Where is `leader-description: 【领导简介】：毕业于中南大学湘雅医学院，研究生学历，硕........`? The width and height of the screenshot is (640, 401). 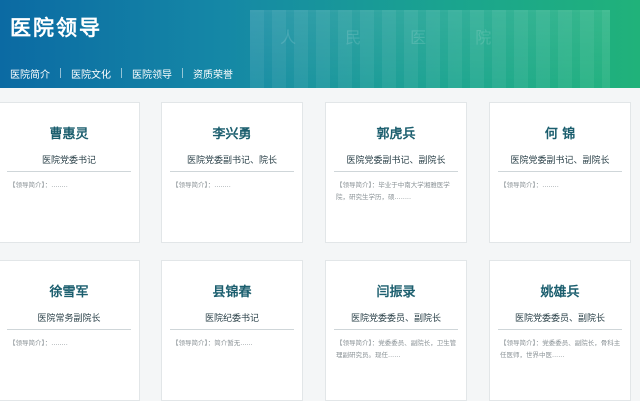 leader-description: 【领导简介】：毕业于中南大学湘雅医学院，研究生学历，硕........ is located at coordinates (393, 191).